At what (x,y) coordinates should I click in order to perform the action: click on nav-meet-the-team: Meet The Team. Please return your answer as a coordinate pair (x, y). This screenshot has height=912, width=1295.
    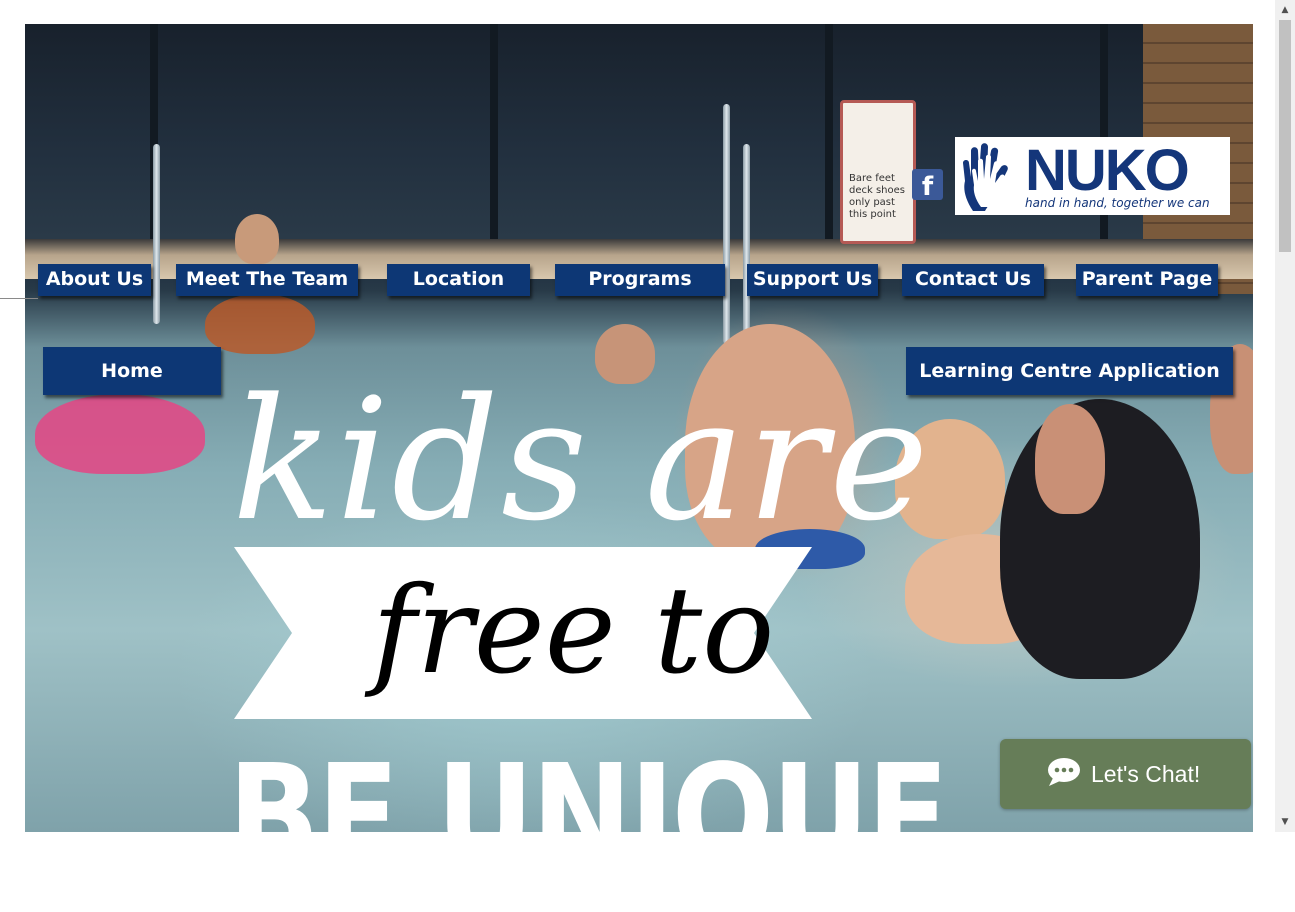
    Looking at the image, I should click on (267, 280).